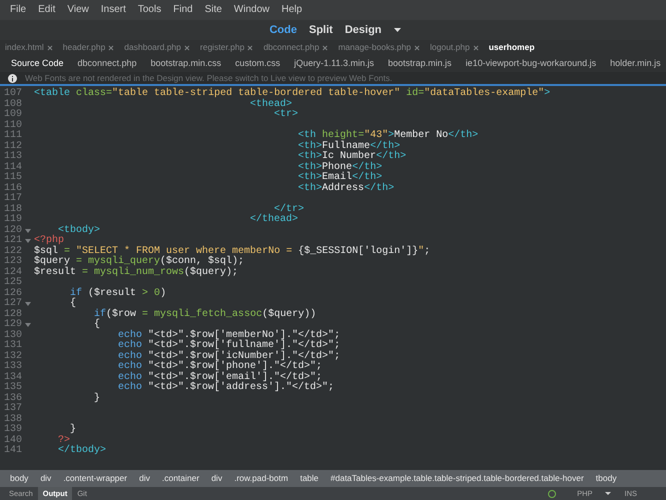  What do you see at coordinates (12, 273) in the screenshot?
I see `line-number: 124` at bounding box center [12, 273].